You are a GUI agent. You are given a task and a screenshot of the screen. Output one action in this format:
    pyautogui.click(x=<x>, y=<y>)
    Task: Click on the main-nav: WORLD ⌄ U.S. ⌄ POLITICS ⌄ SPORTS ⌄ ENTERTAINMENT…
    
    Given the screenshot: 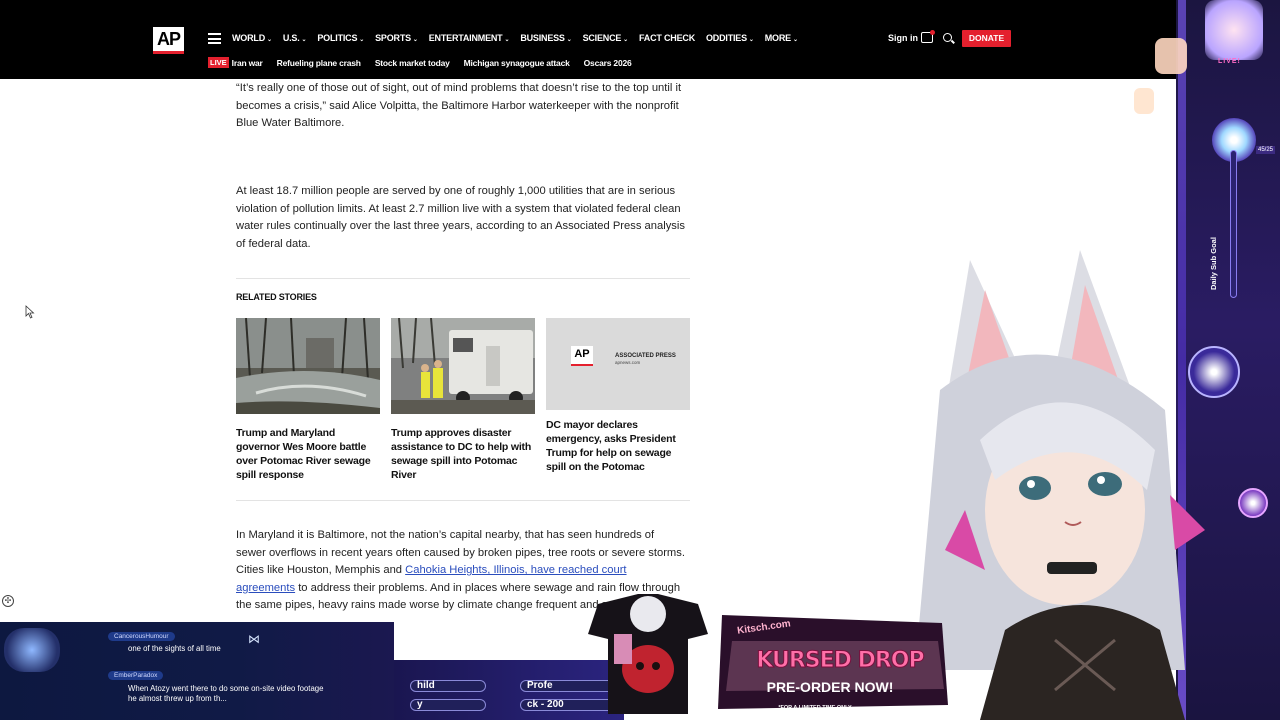 What is the action you would take?
    pyautogui.click(x=520, y=38)
    